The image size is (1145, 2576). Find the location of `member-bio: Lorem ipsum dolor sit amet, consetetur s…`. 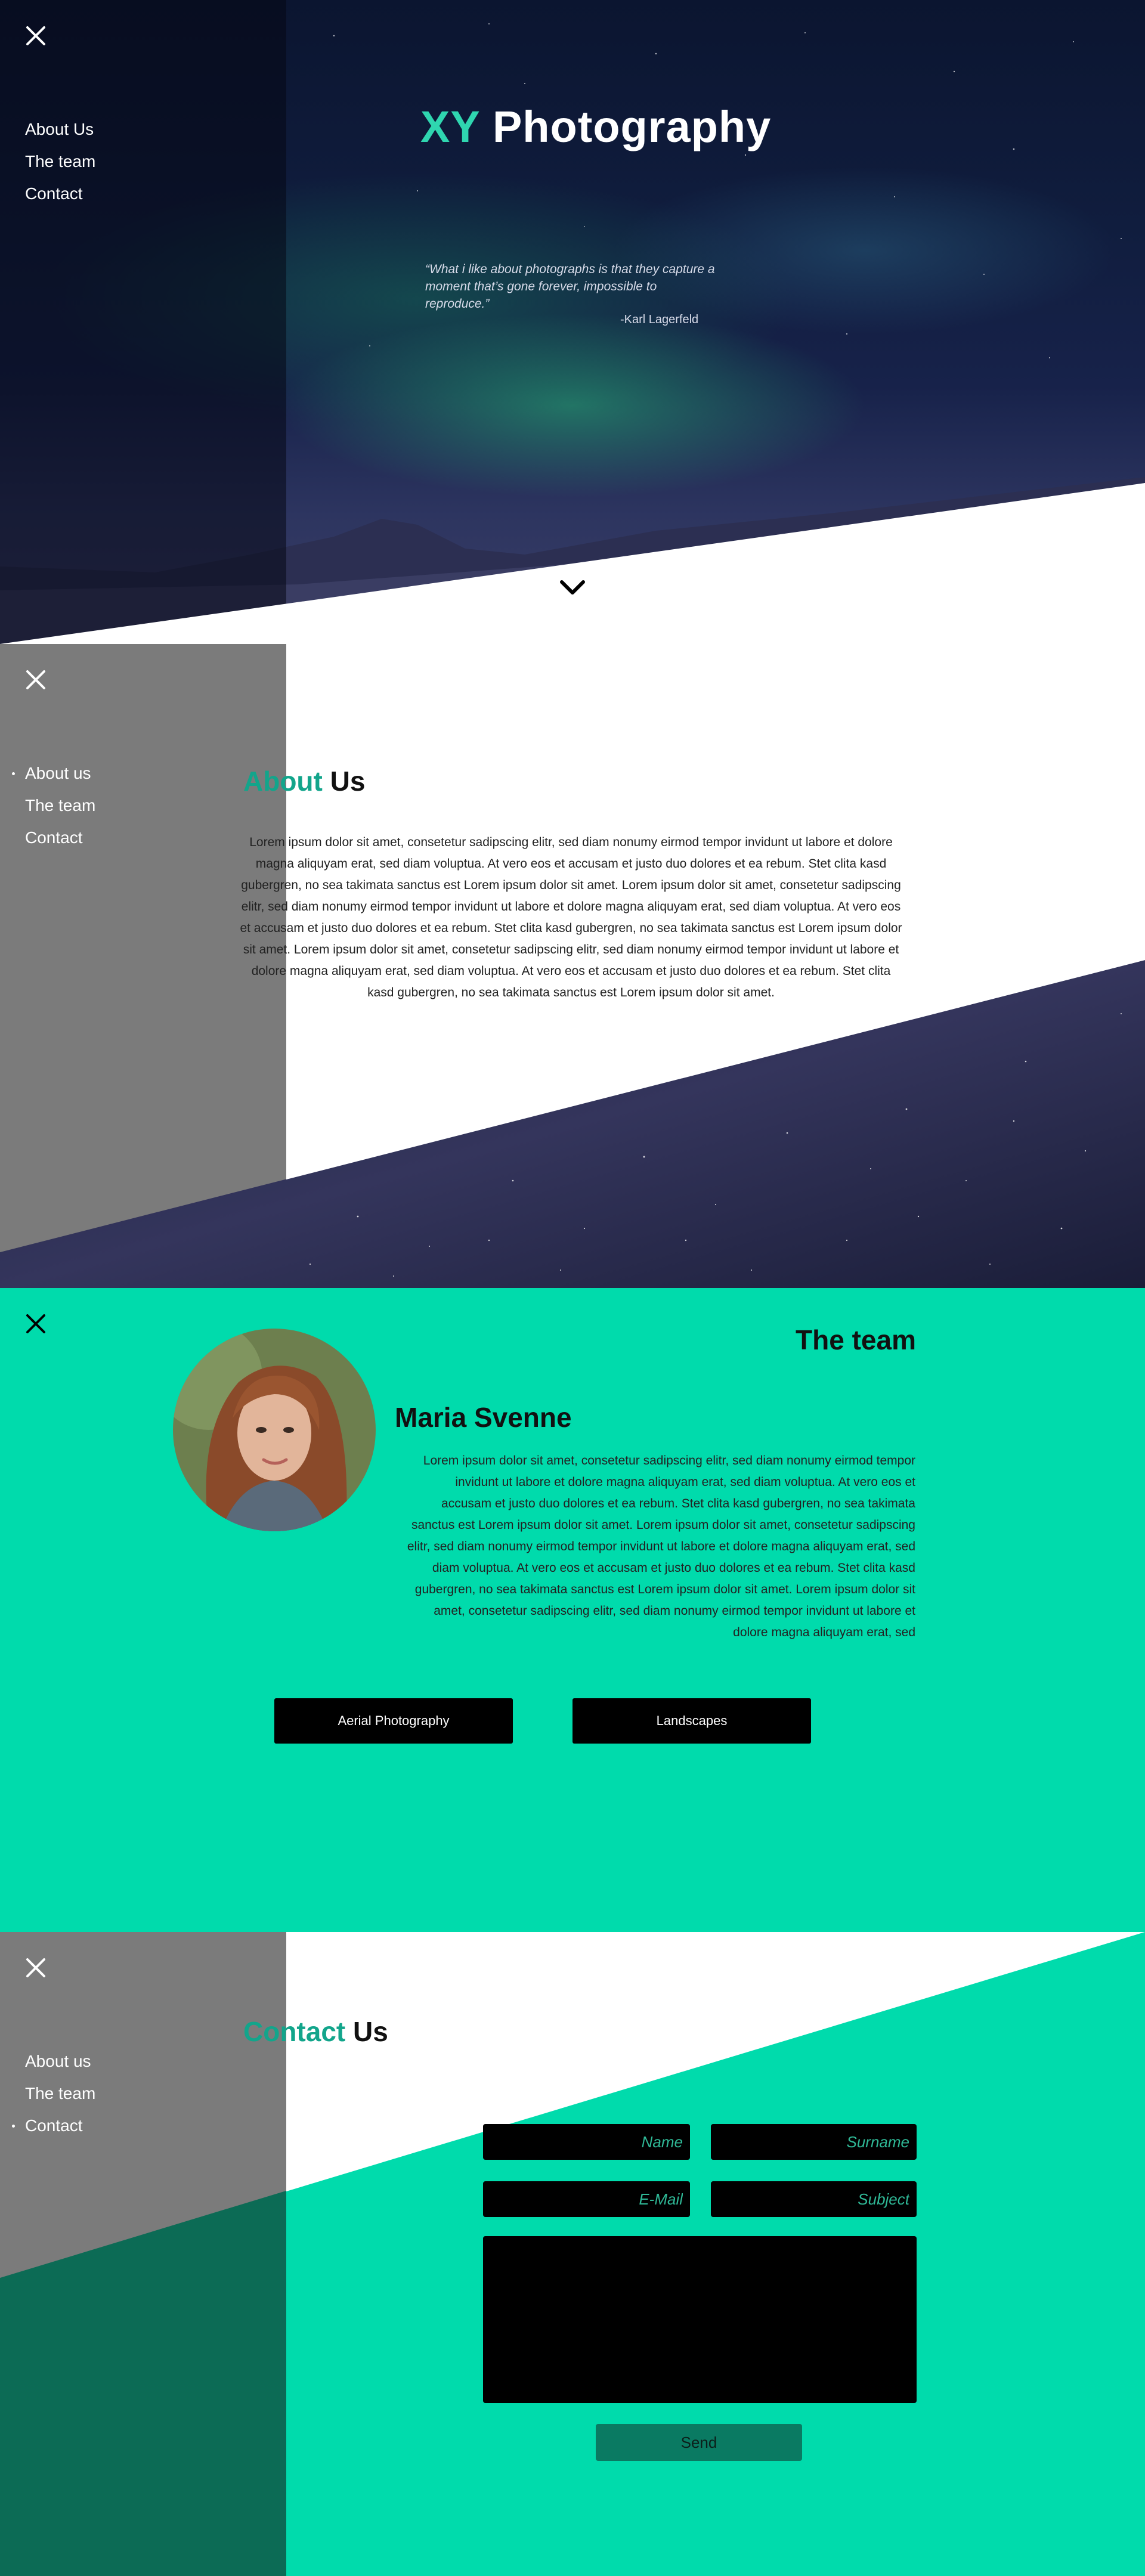

member-bio: Lorem ipsum dolor sit amet, consetetur s… is located at coordinates (661, 1547).